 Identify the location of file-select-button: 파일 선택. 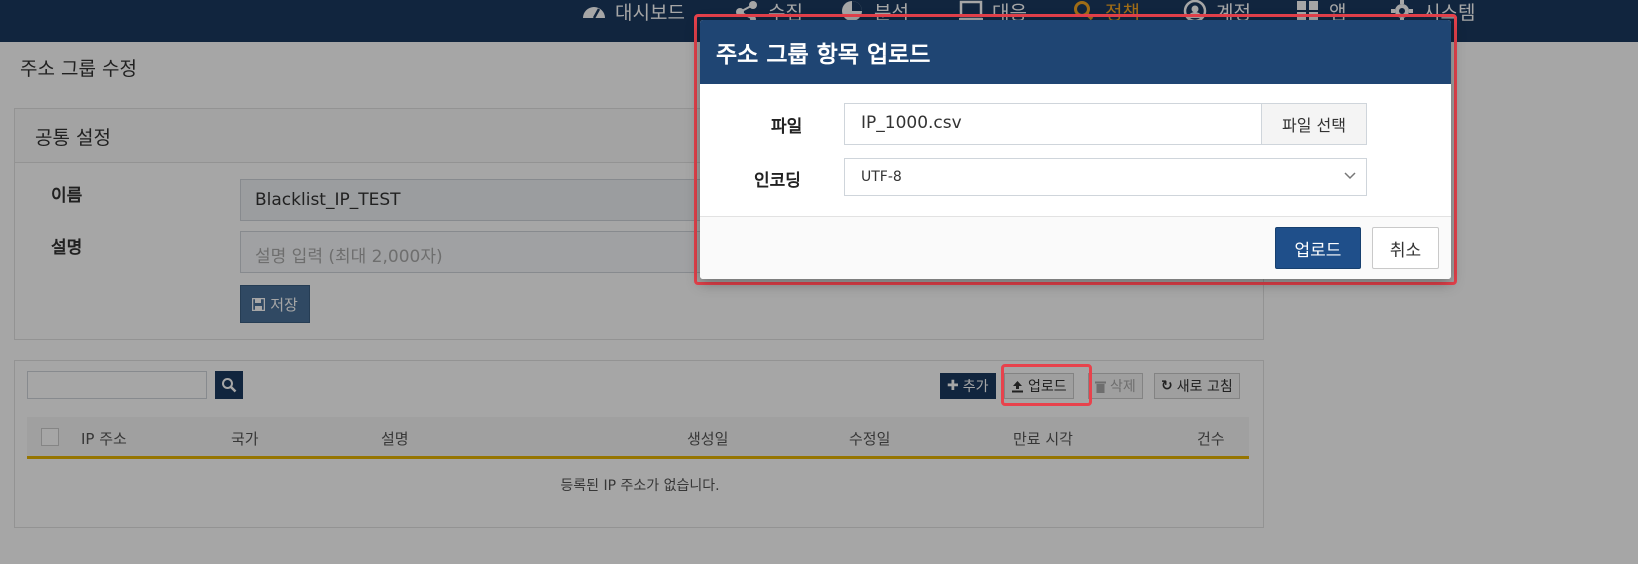
(1314, 124).